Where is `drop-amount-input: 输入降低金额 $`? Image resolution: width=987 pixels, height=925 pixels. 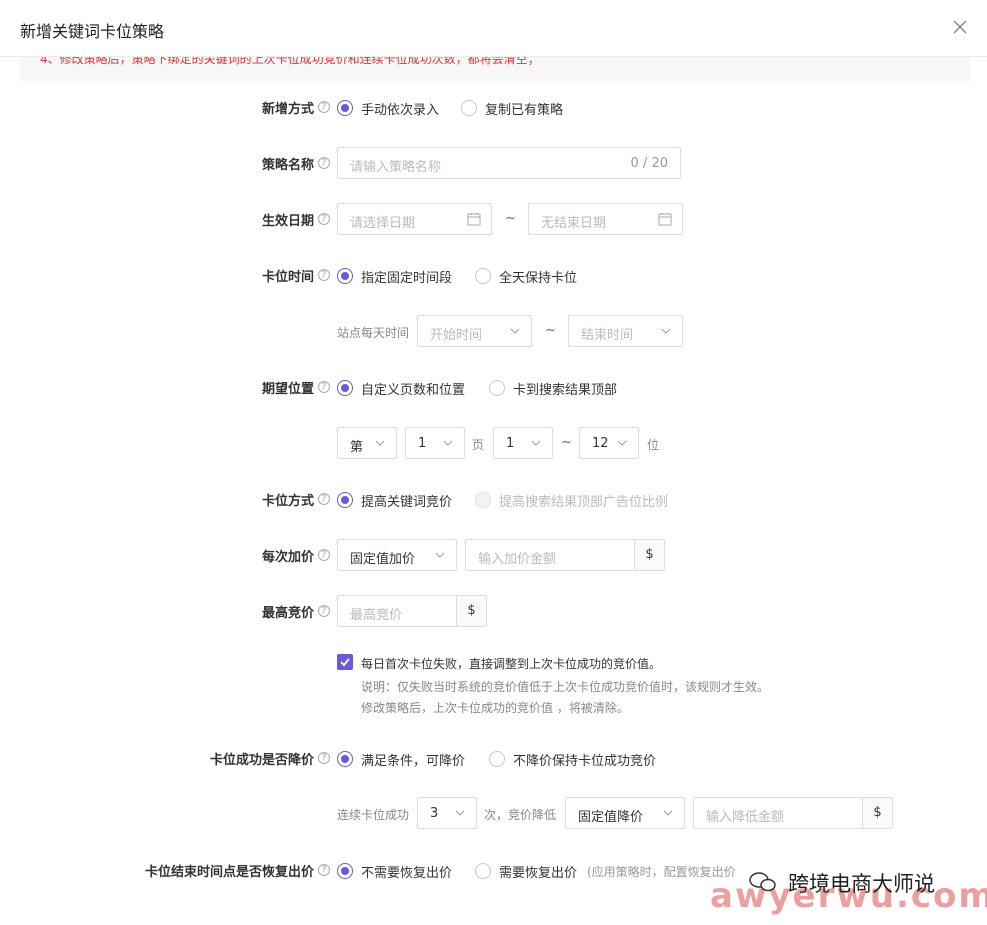 drop-amount-input: 输入降低金额 $ is located at coordinates (793, 813).